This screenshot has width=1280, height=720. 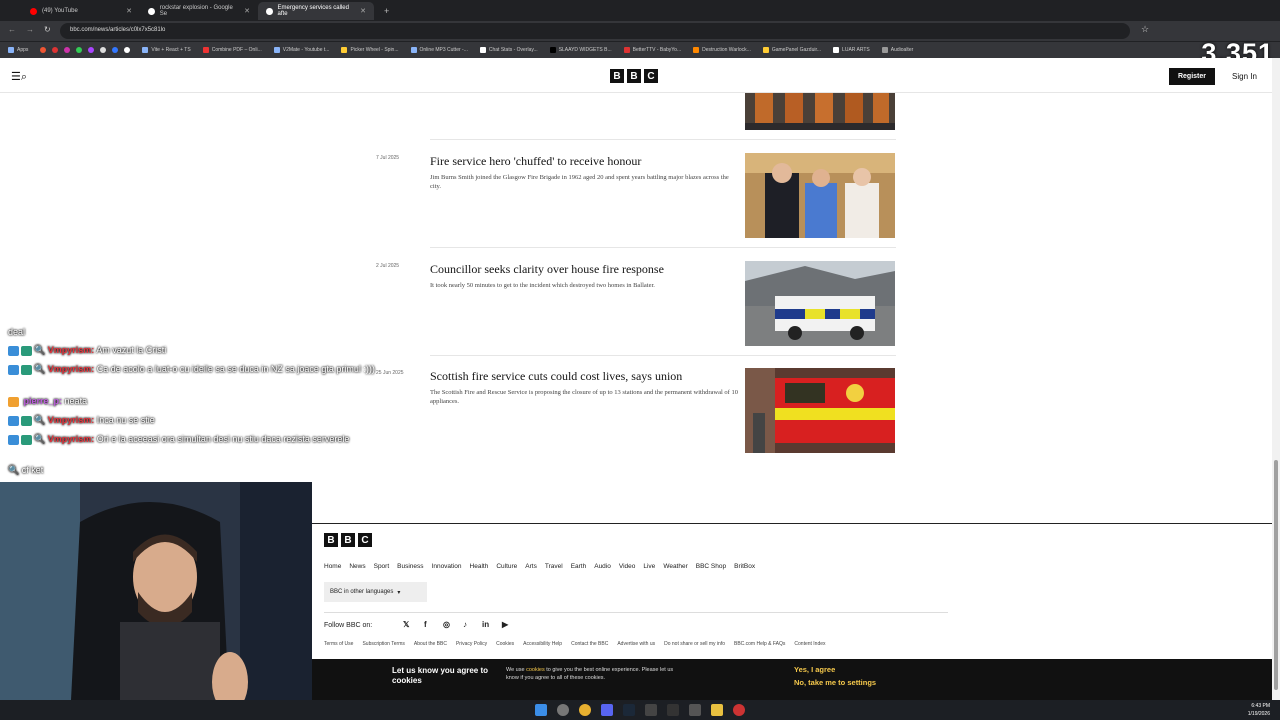 What do you see at coordinates (18, 50) in the screenshot?
I see `bookmark-apps: Apps` at bounding box center [18, 50].